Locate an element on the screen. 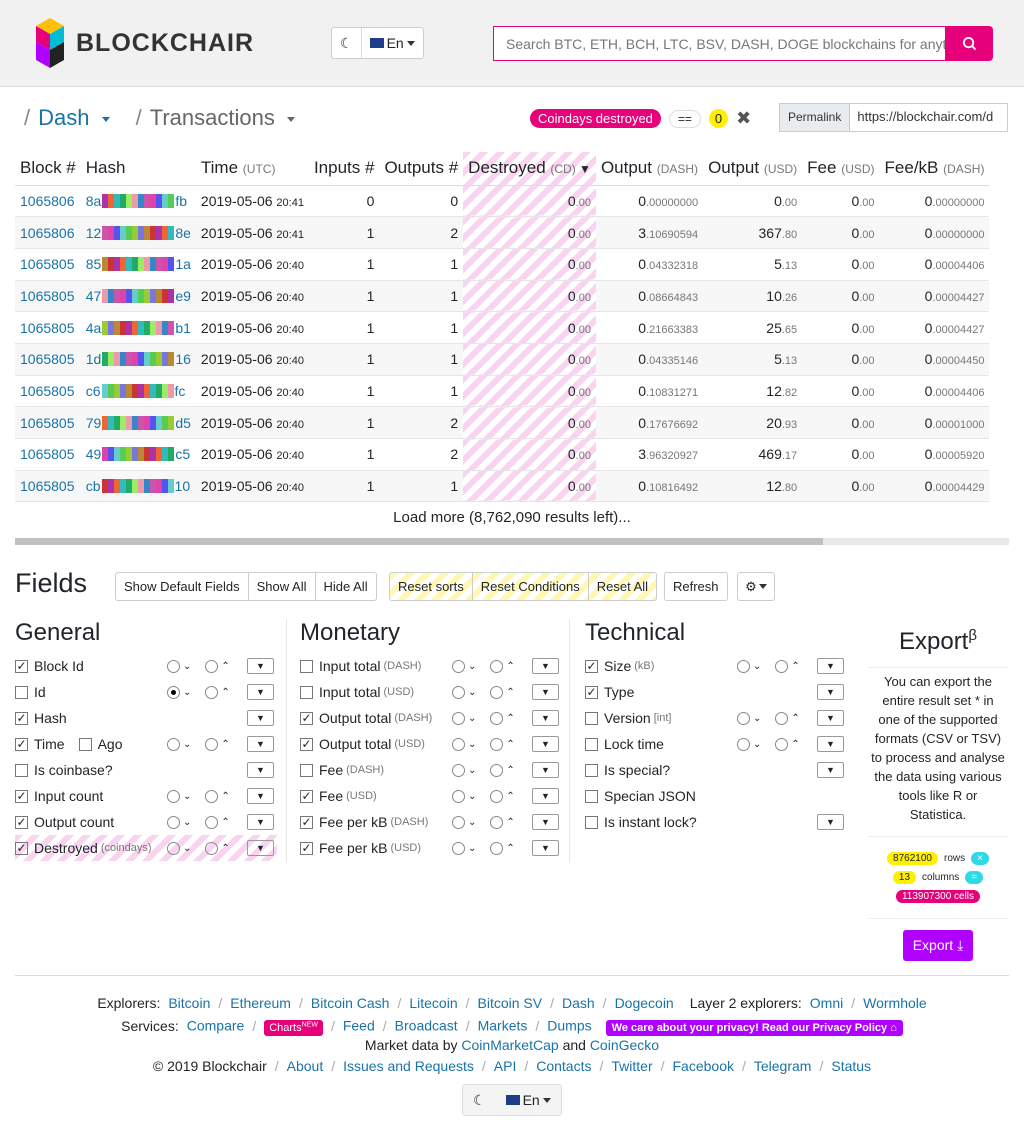 The width and height of the screenshot is (1024, 1132). show-all-button: Show All is located at coordinates (281, 586).